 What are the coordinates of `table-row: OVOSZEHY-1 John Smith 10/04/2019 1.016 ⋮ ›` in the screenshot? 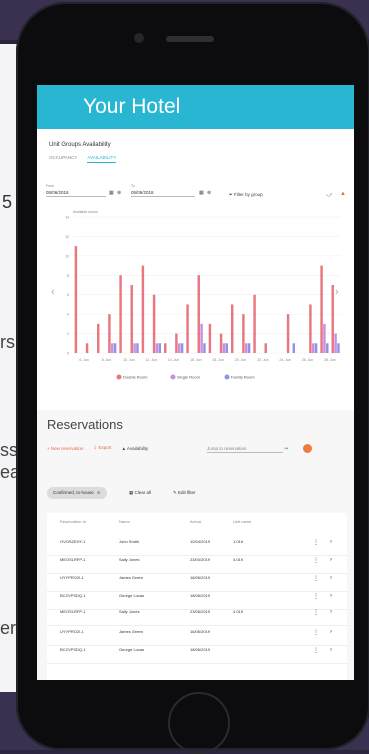 It's located at (197, 547).